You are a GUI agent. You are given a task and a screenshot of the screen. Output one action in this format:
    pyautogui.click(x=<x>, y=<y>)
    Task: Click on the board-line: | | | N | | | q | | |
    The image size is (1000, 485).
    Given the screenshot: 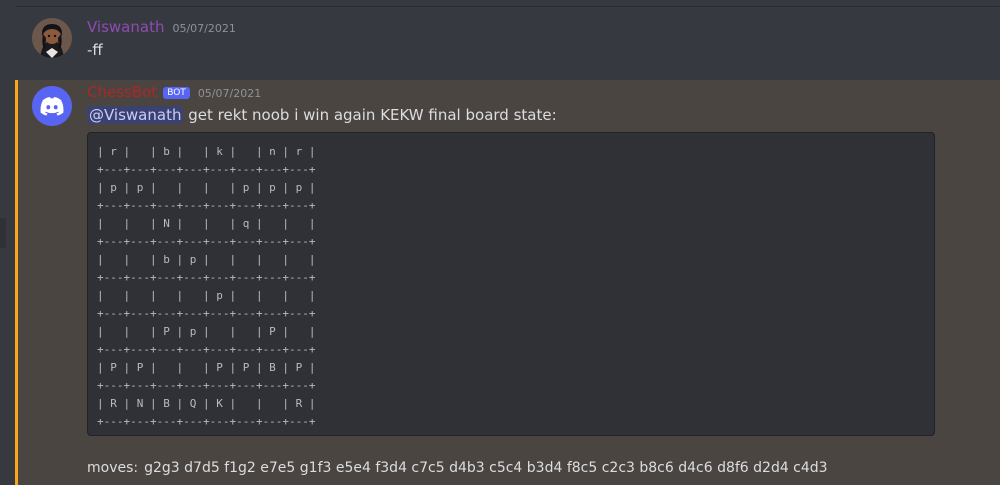 What is the action you would take?
    pyautogui.click(x=206, y=223)
    